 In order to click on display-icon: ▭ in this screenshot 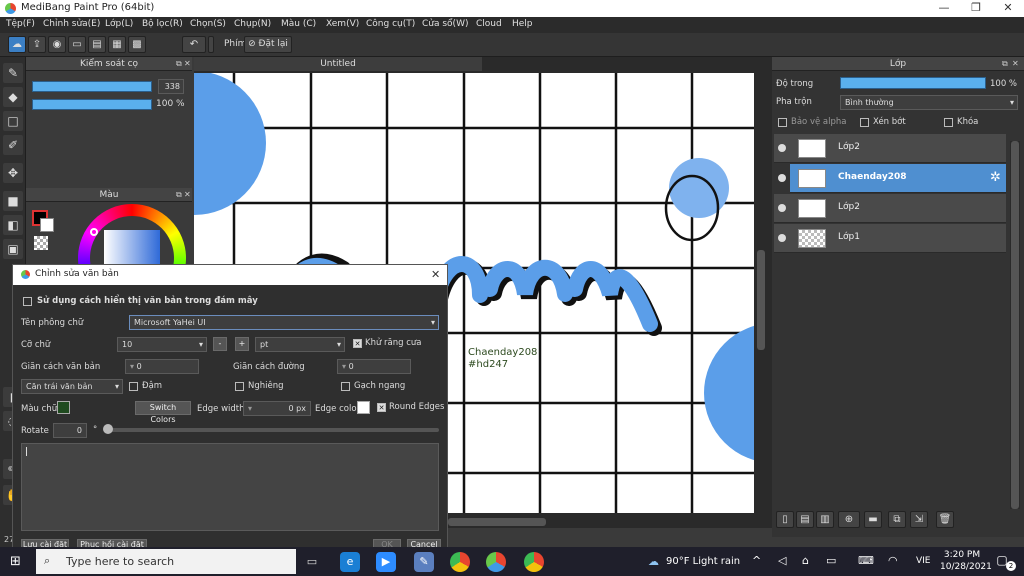, I will do `click(831, 560)`.